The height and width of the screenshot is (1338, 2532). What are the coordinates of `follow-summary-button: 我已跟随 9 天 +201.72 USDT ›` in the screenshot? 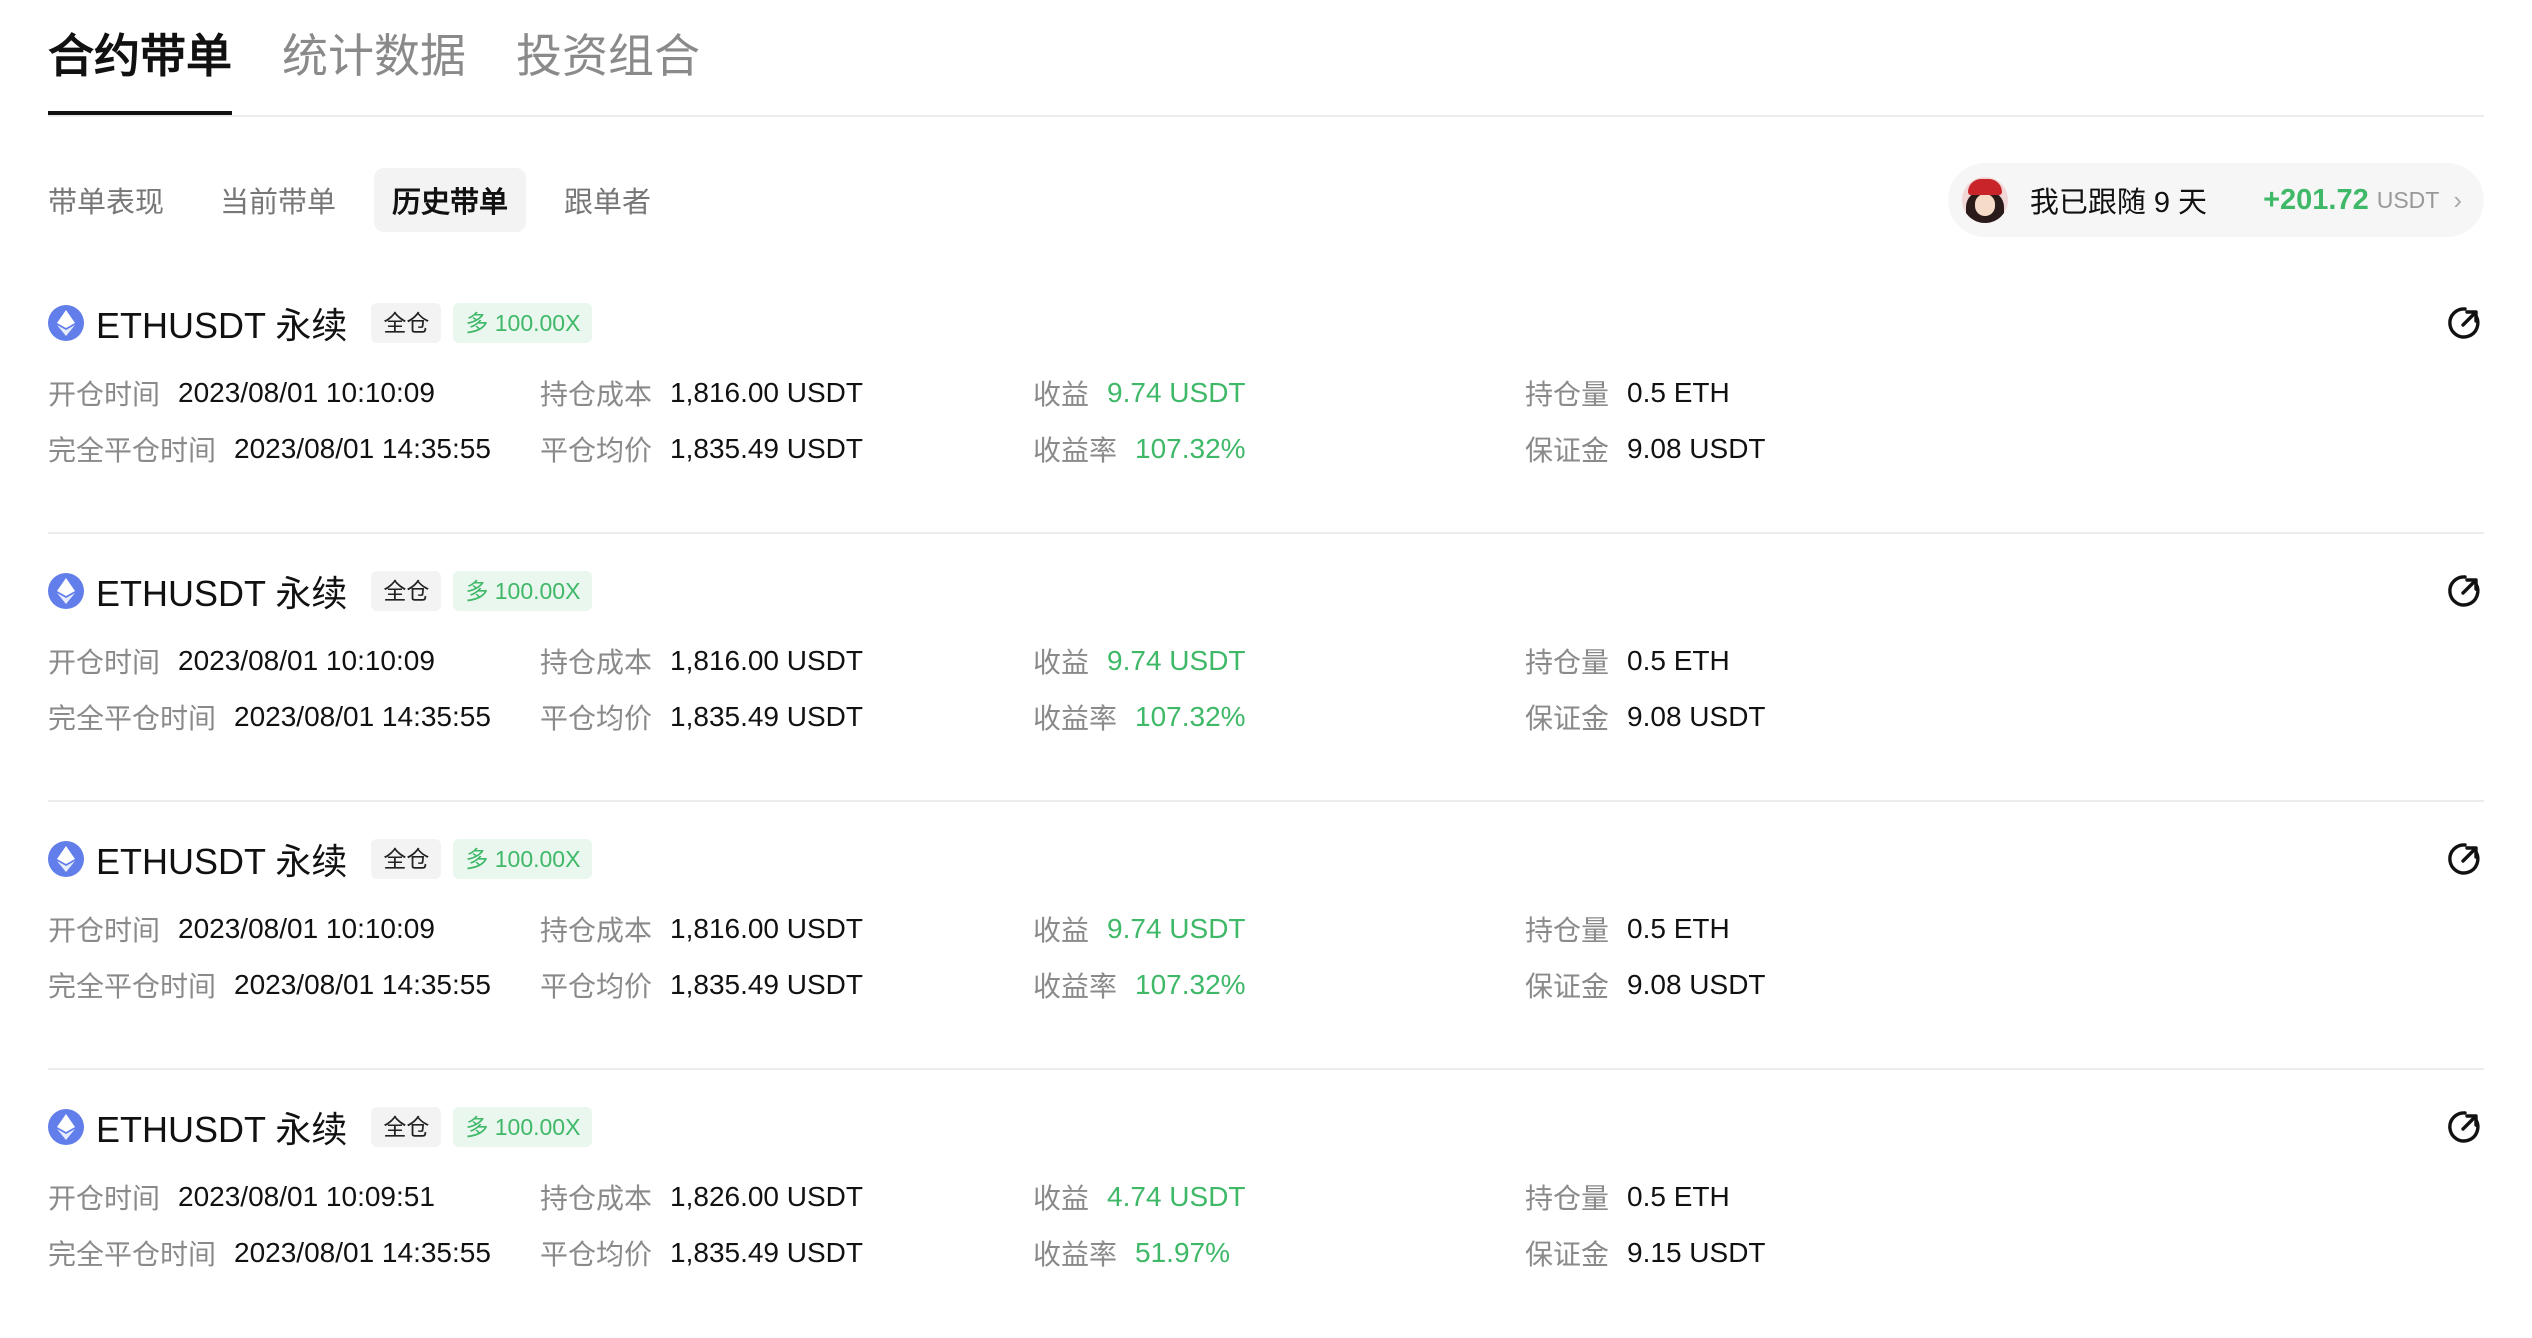 It's located at (2215, 200).